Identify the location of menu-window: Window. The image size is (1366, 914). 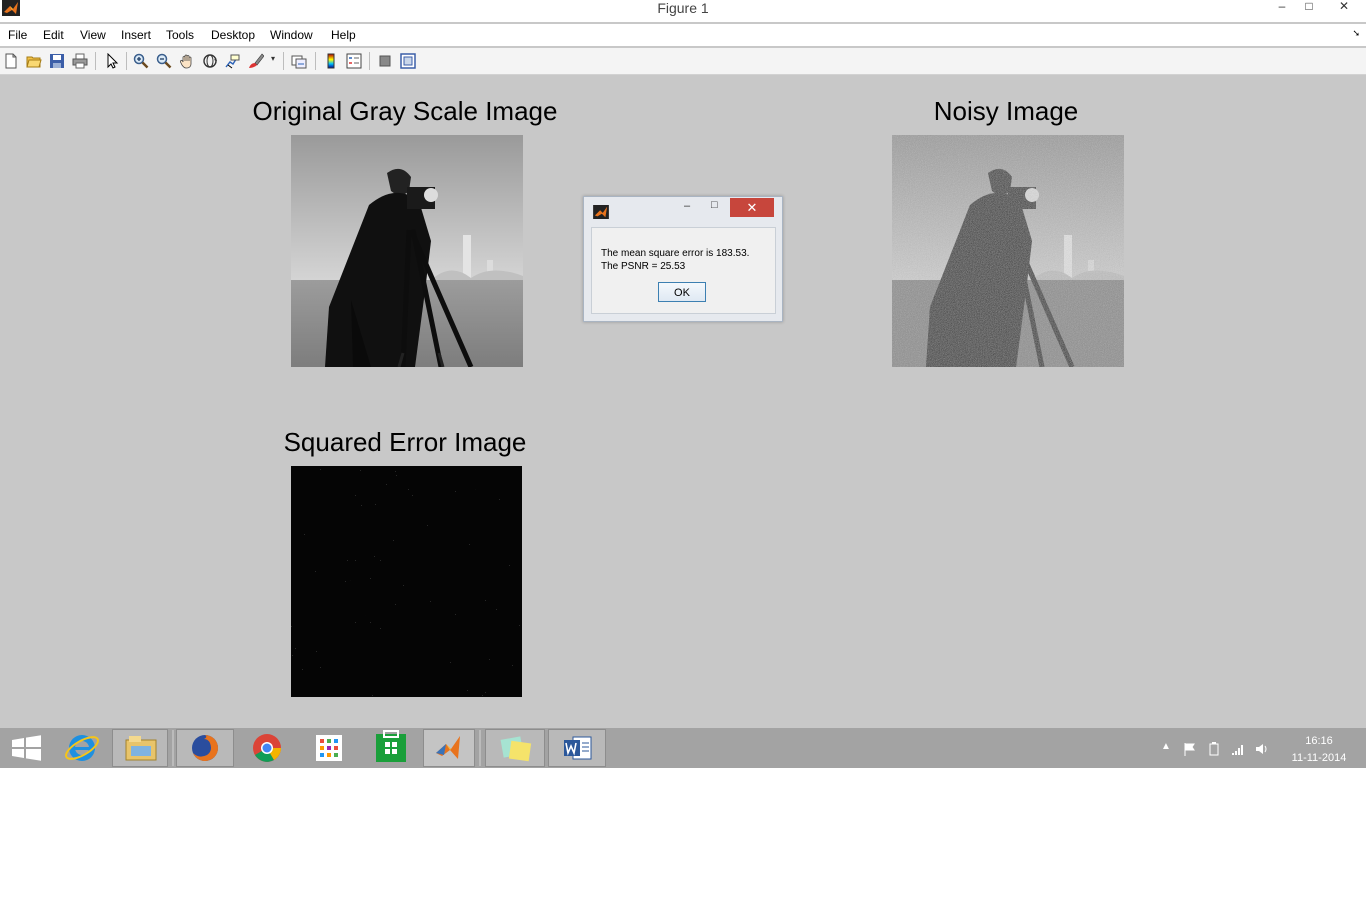
(291, 35).